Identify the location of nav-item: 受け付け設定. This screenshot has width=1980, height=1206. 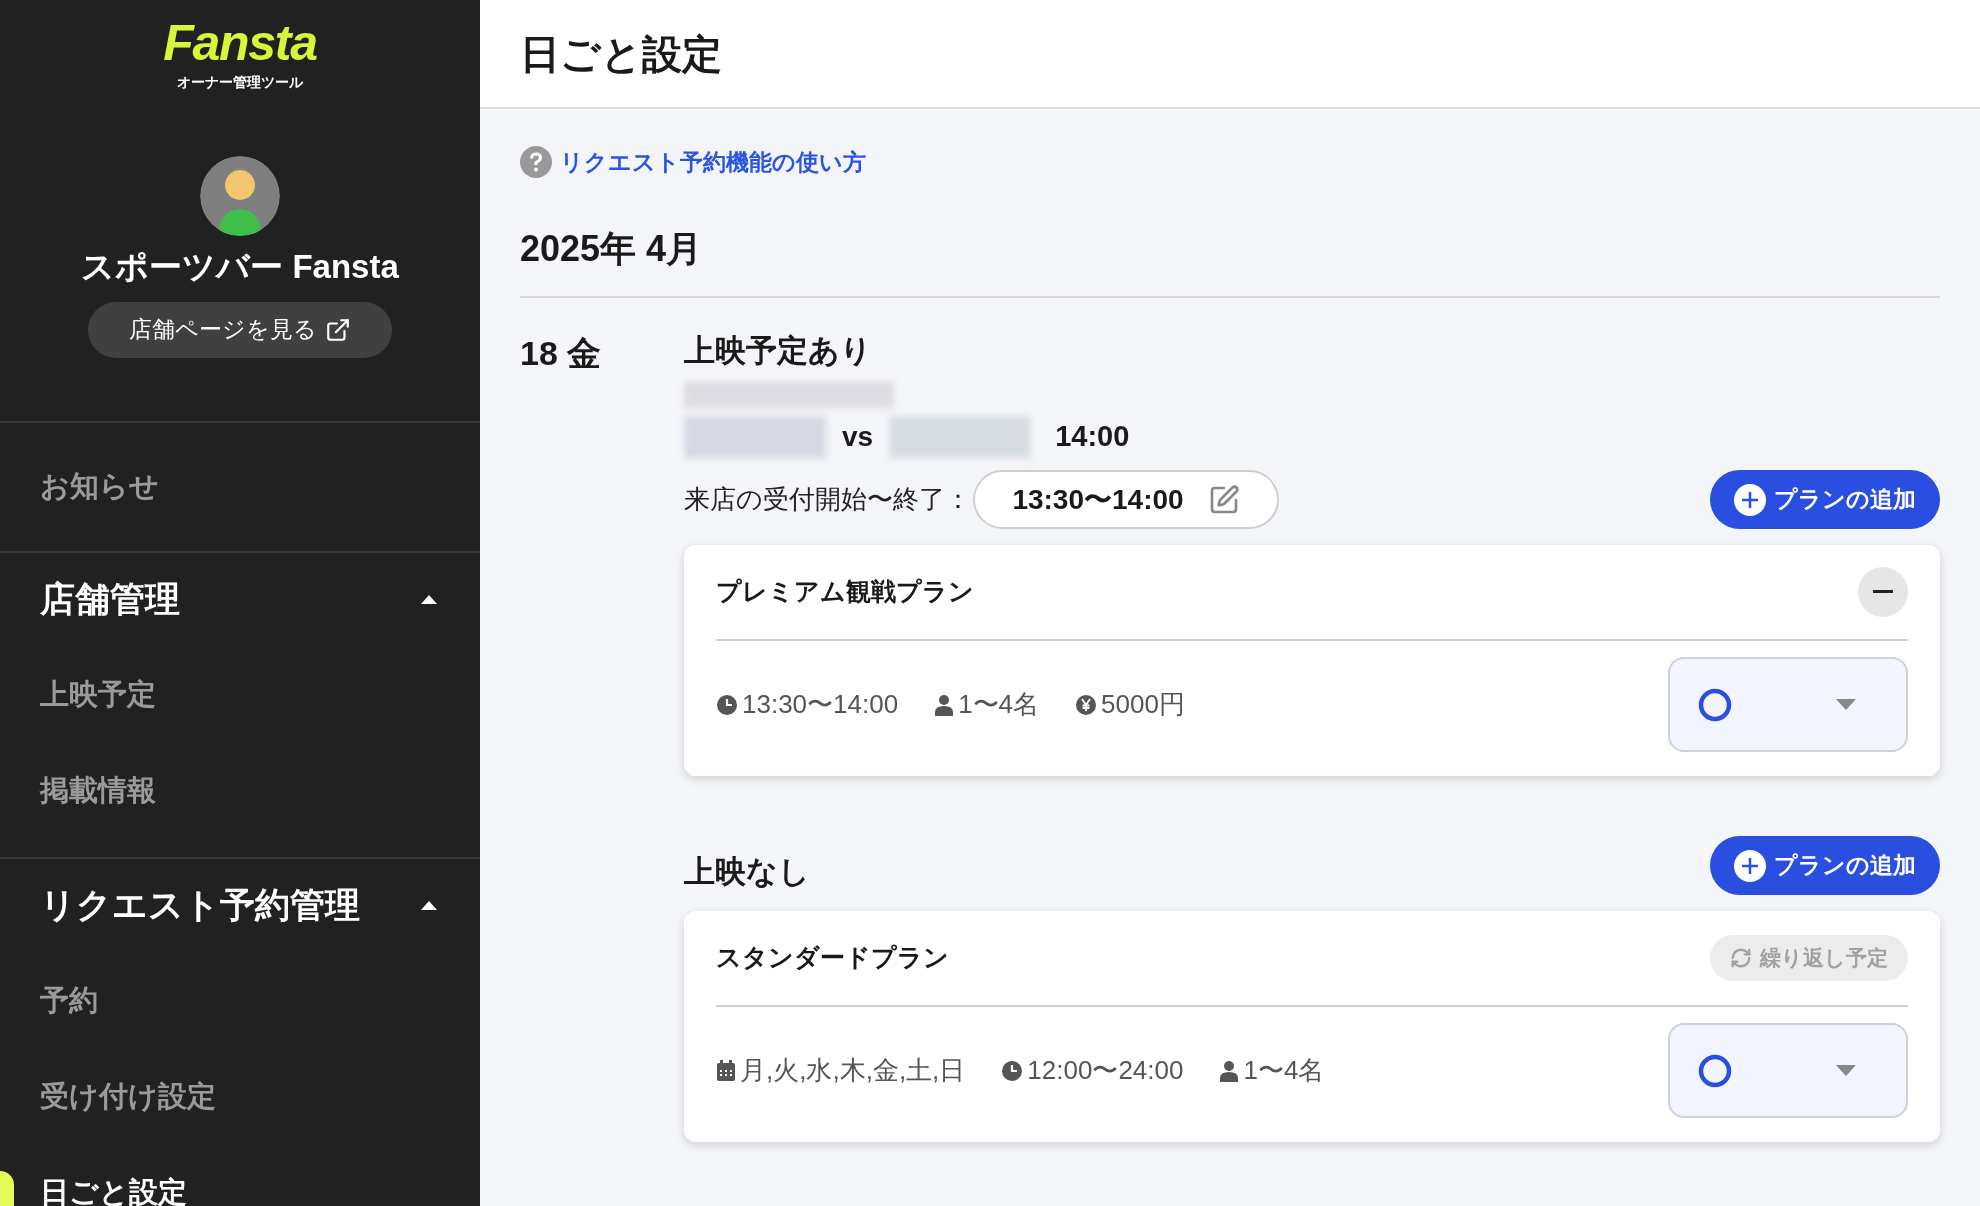
(128, 1096).